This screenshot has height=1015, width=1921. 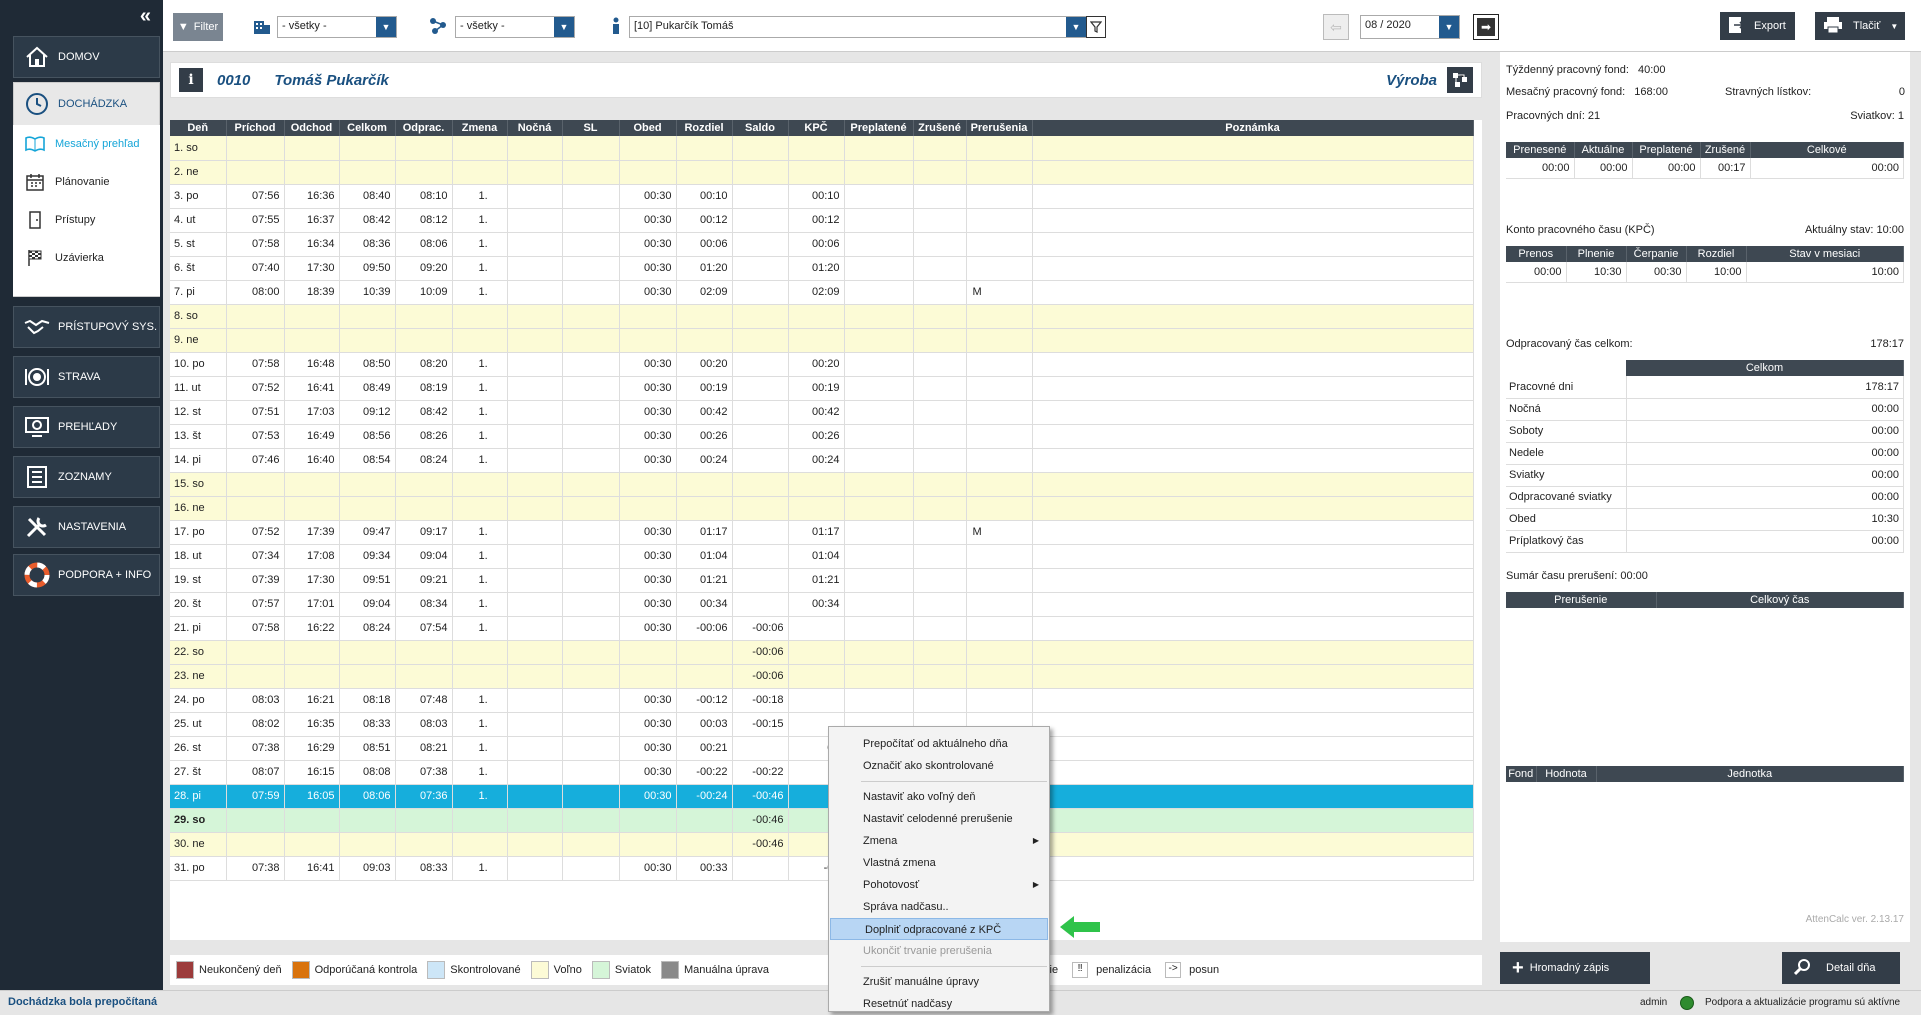 What do you see at coordinates (198, 244) in the screenshot?
I see `cell-den: 5. st` at bounding box center [198, 244].